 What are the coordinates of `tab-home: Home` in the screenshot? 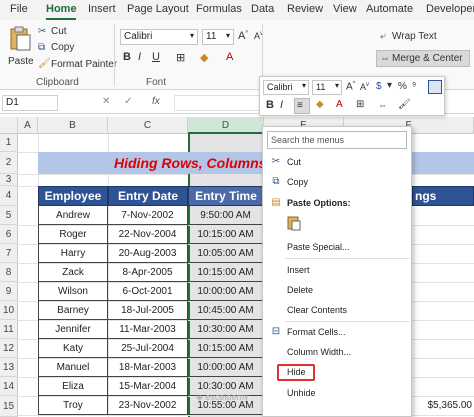 It's located at (61, 9).